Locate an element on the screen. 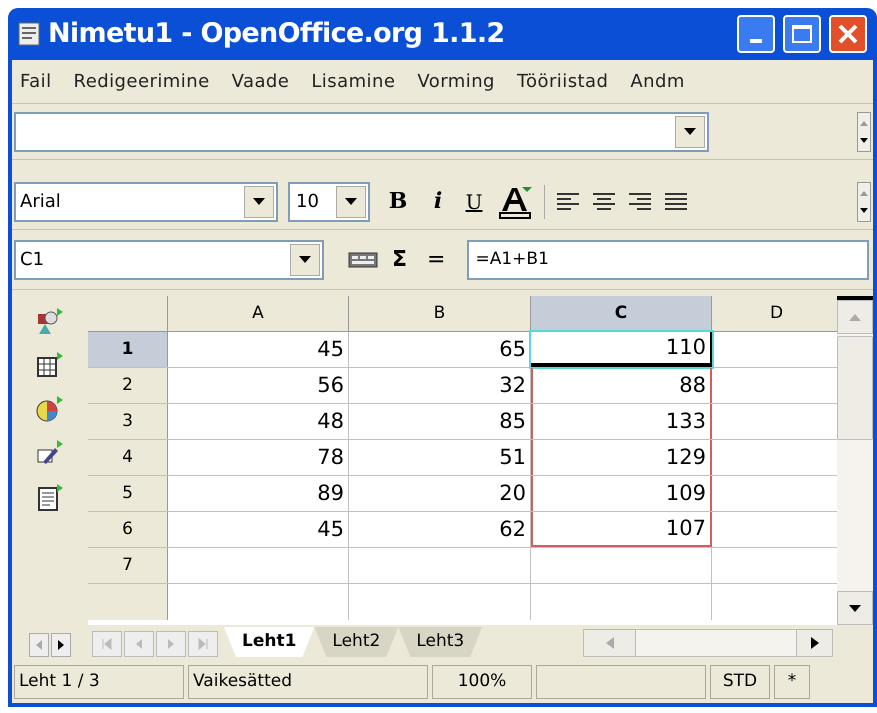  menu-item: Fail is located at coordinates (36, 81).